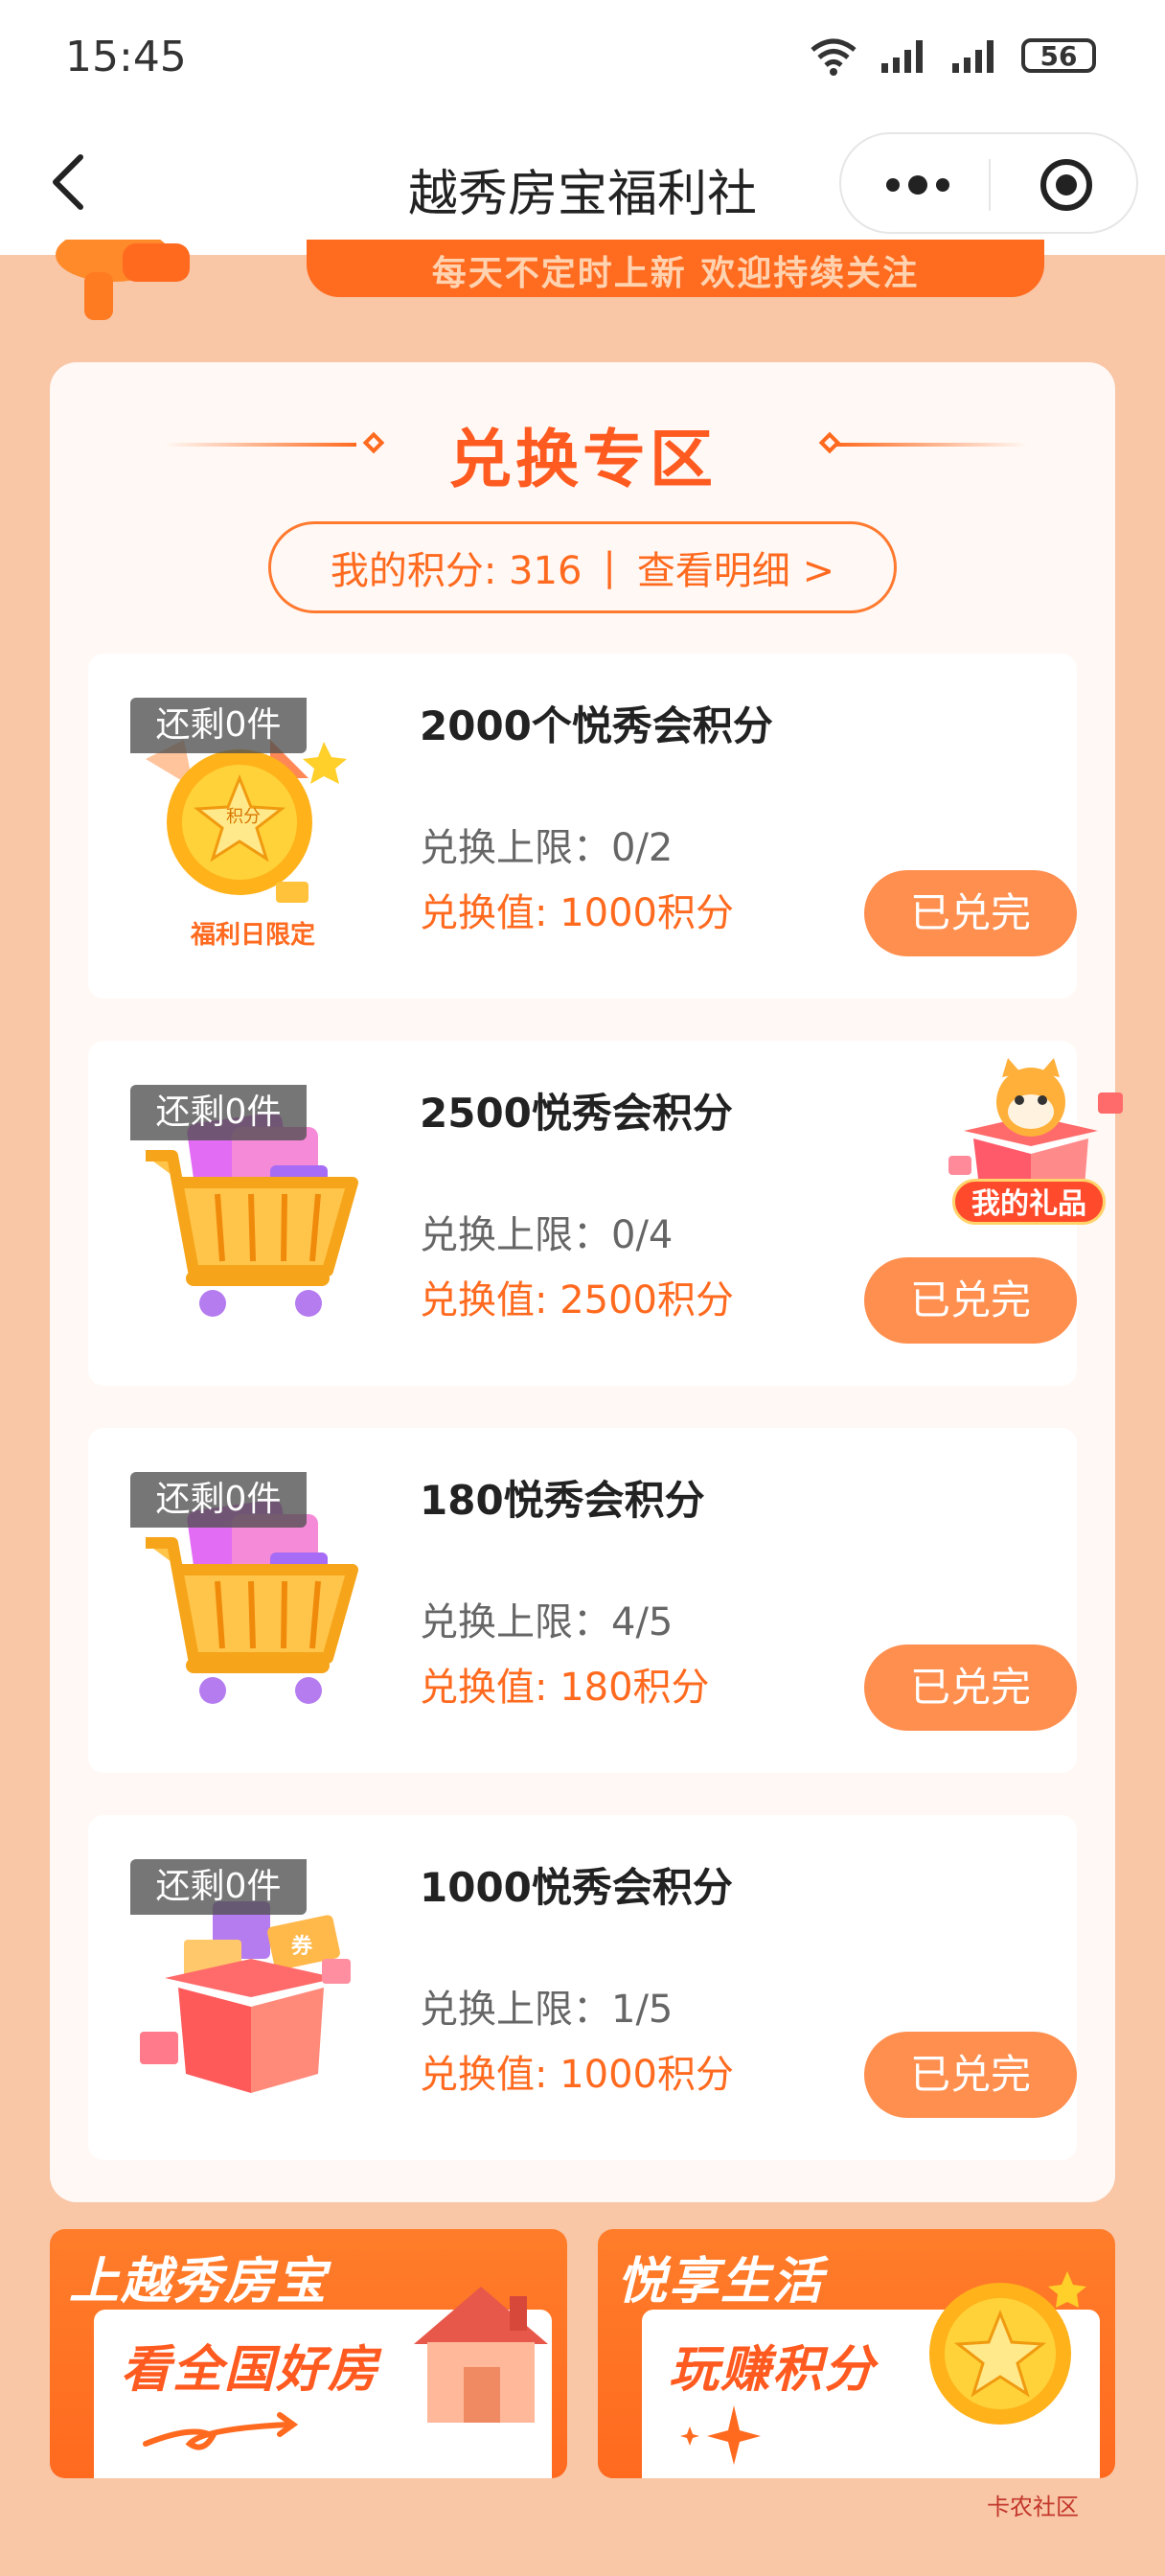 The height and width of the screenshot is (2576, 1165). I want to click on view-details-link: 查看明细 >, so click(736, 567).